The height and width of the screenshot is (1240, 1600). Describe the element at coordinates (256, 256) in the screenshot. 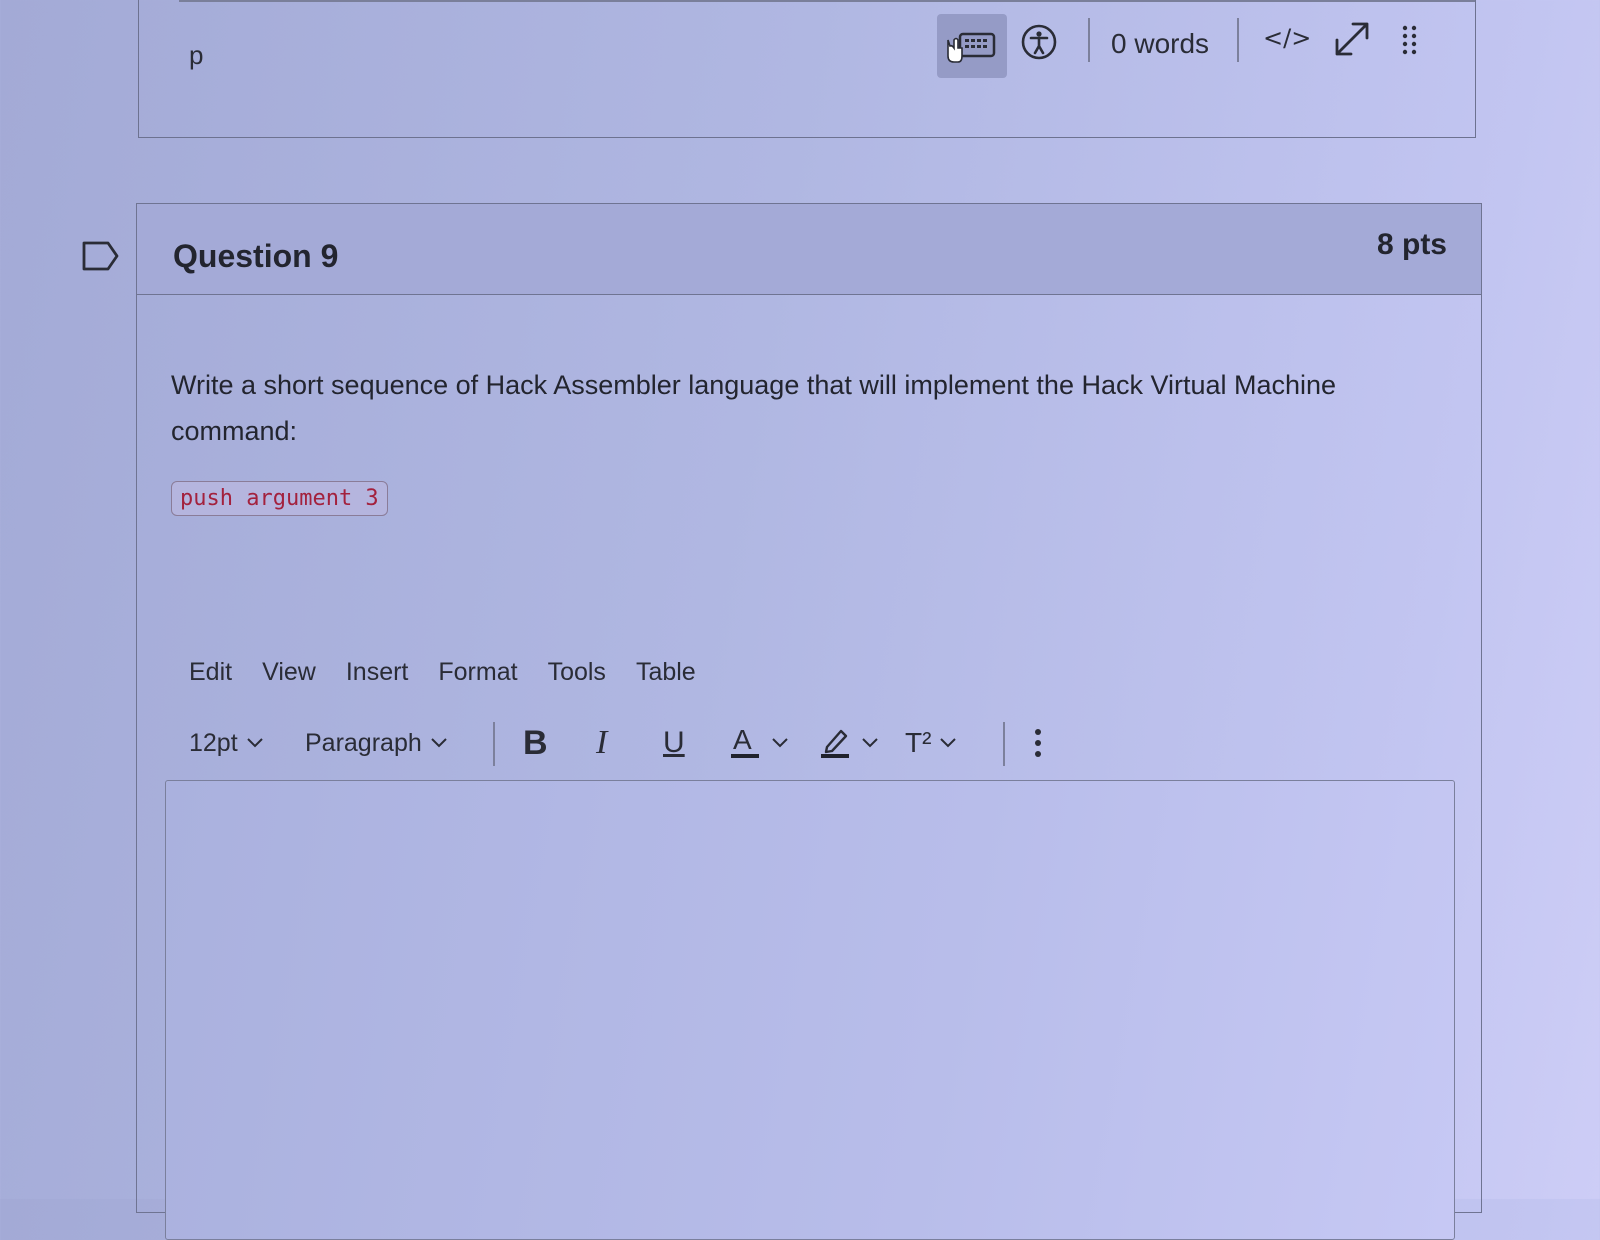

I see `question-title: Question 9` at that location.